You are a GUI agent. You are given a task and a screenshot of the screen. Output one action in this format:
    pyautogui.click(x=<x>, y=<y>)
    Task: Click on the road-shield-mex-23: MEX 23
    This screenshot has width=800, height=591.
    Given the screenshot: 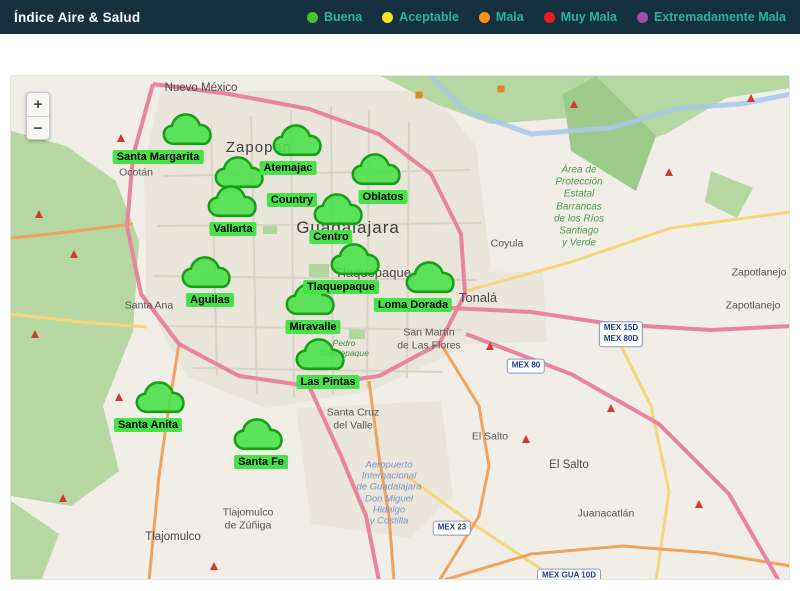 What is the action you would take?
    pyautogui.click(x=452, y=528)
    